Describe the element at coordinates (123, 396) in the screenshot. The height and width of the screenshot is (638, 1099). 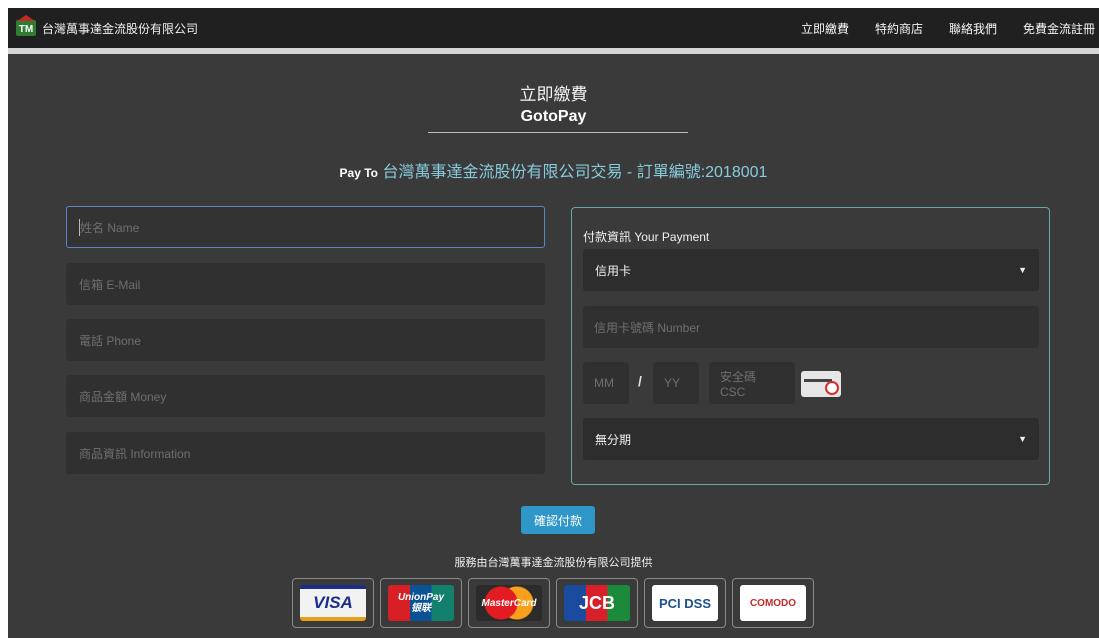
I see `money-placeholder: 商品金額 Money` at that location.